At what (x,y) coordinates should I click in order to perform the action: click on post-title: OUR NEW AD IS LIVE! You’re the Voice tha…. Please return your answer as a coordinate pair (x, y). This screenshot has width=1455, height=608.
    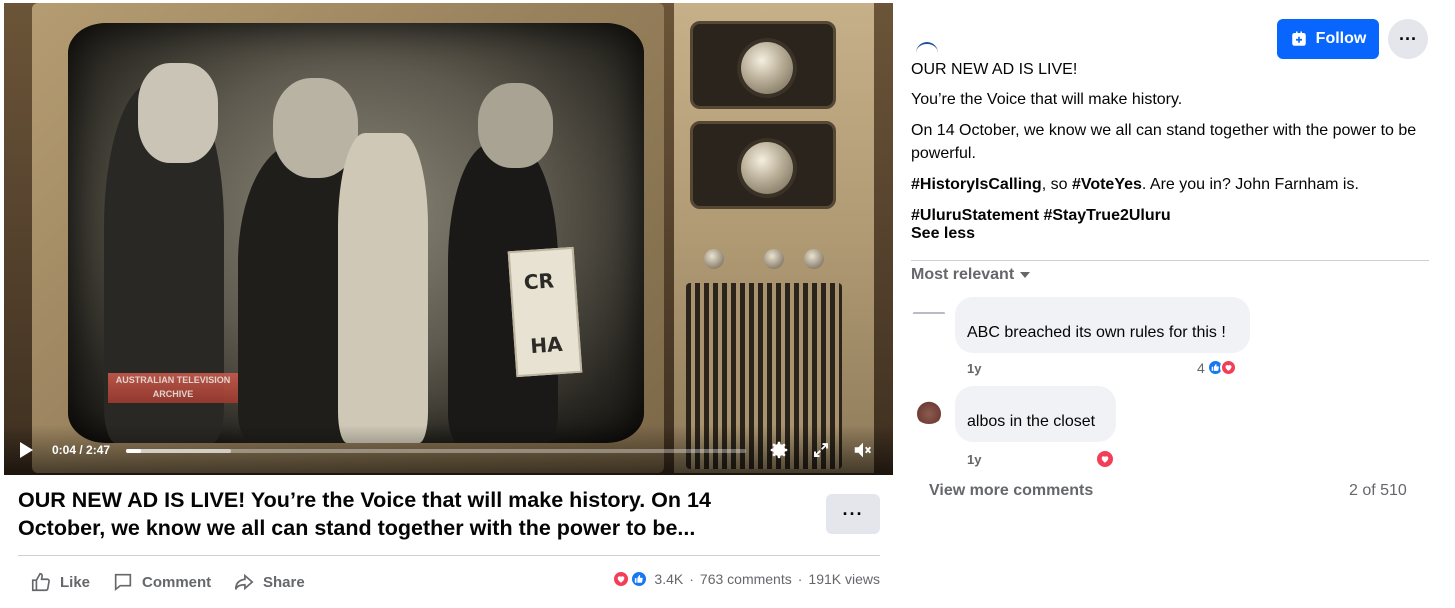
    Looking at the image, I should click on (364, 514).